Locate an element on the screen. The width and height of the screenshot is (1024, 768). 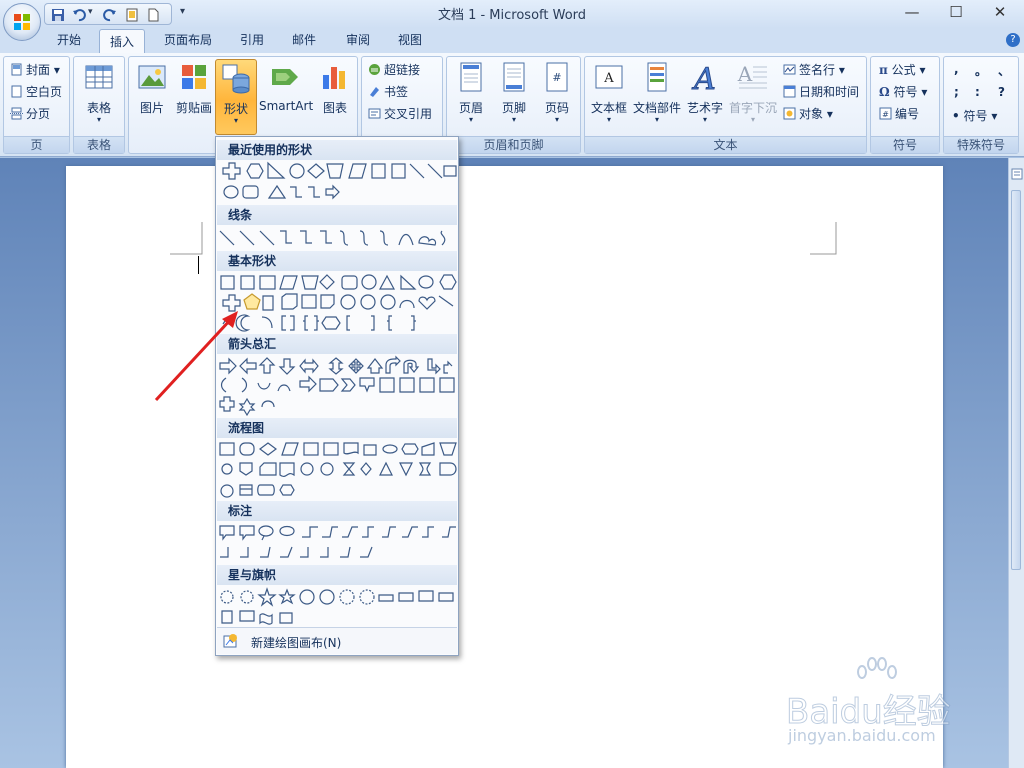
new-document-icon is located at coordinates (153, 15).